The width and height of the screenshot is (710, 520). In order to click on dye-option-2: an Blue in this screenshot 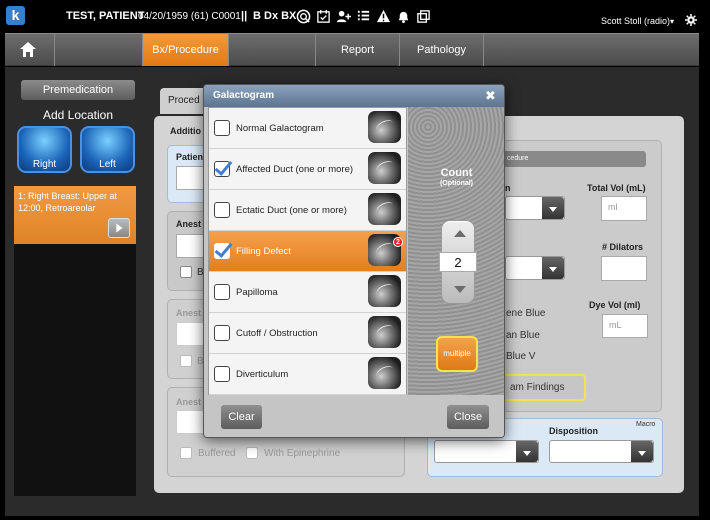, I will do `click(523, 335)`.